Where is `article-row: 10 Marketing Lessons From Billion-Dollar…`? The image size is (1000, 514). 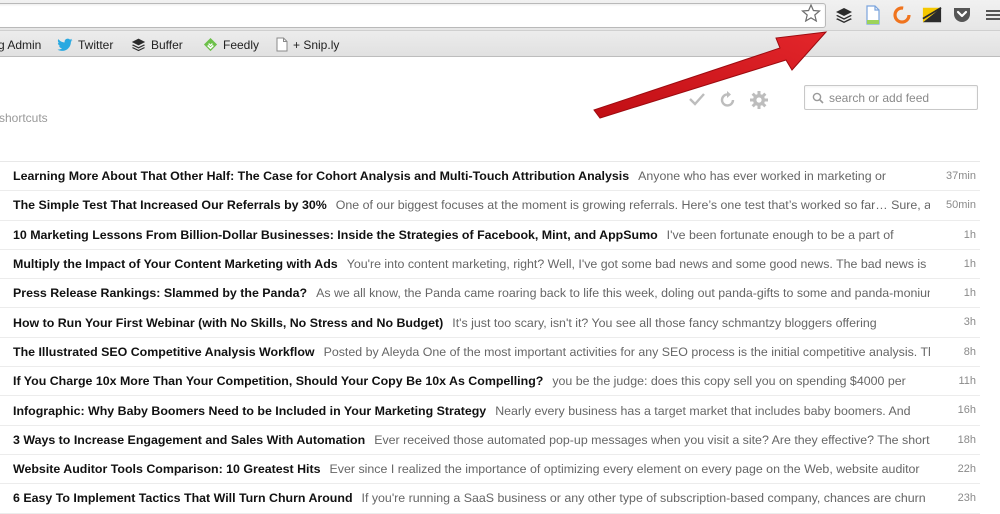
article-row: 10 Marketing Lessons From Billion-Dollar… is located at coordinates (490, 235).